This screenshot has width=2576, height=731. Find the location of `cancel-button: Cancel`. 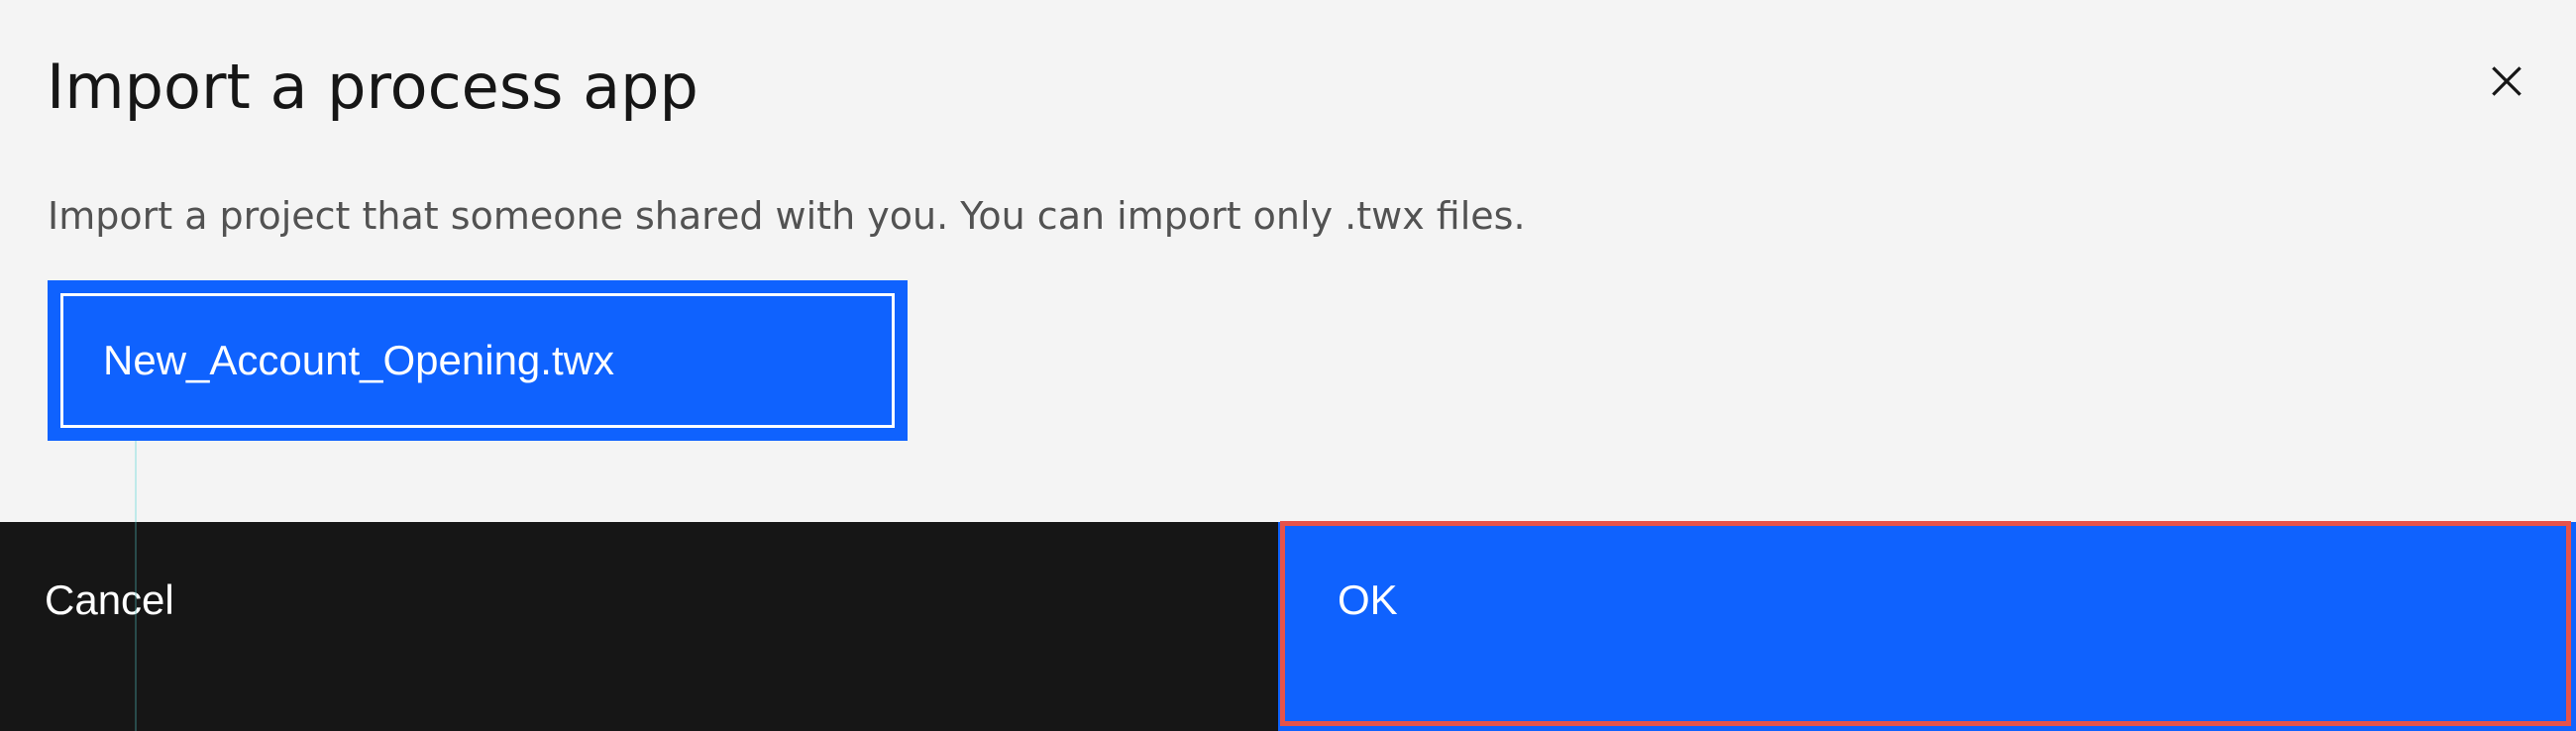

cancel-button: Cancel is located at coordinates (639, 626).